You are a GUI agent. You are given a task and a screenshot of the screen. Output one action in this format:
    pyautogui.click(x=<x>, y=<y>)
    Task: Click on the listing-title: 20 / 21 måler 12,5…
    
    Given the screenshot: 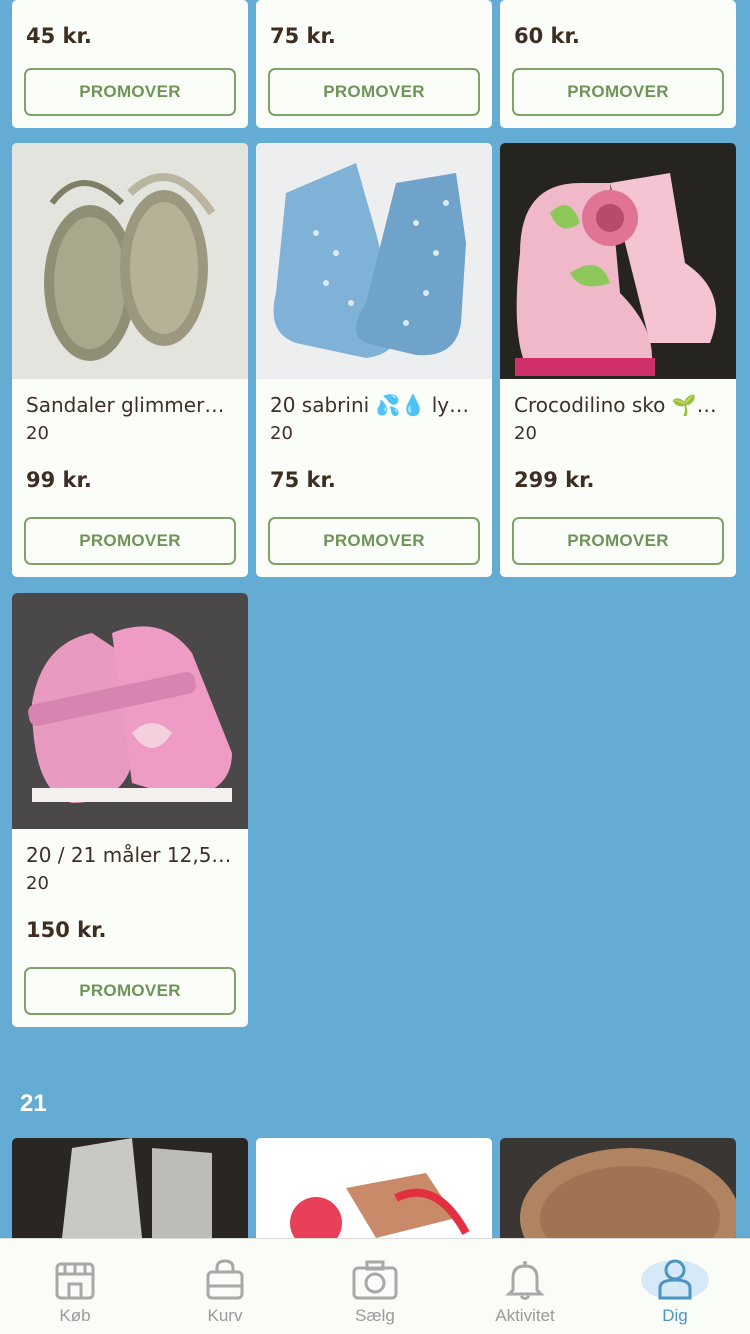 What is the action you would take?
    pyautogui.click(x=129, y=855)
    